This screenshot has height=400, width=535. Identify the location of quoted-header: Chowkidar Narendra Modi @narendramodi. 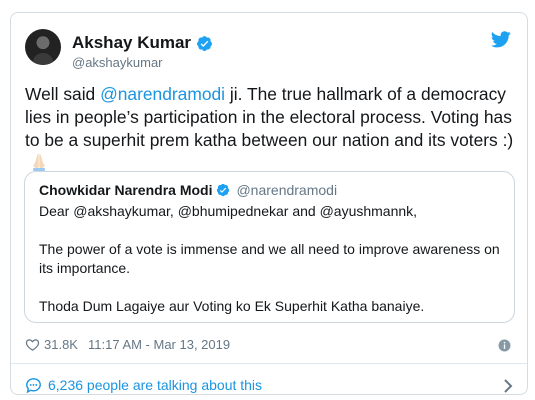
(269, 190).